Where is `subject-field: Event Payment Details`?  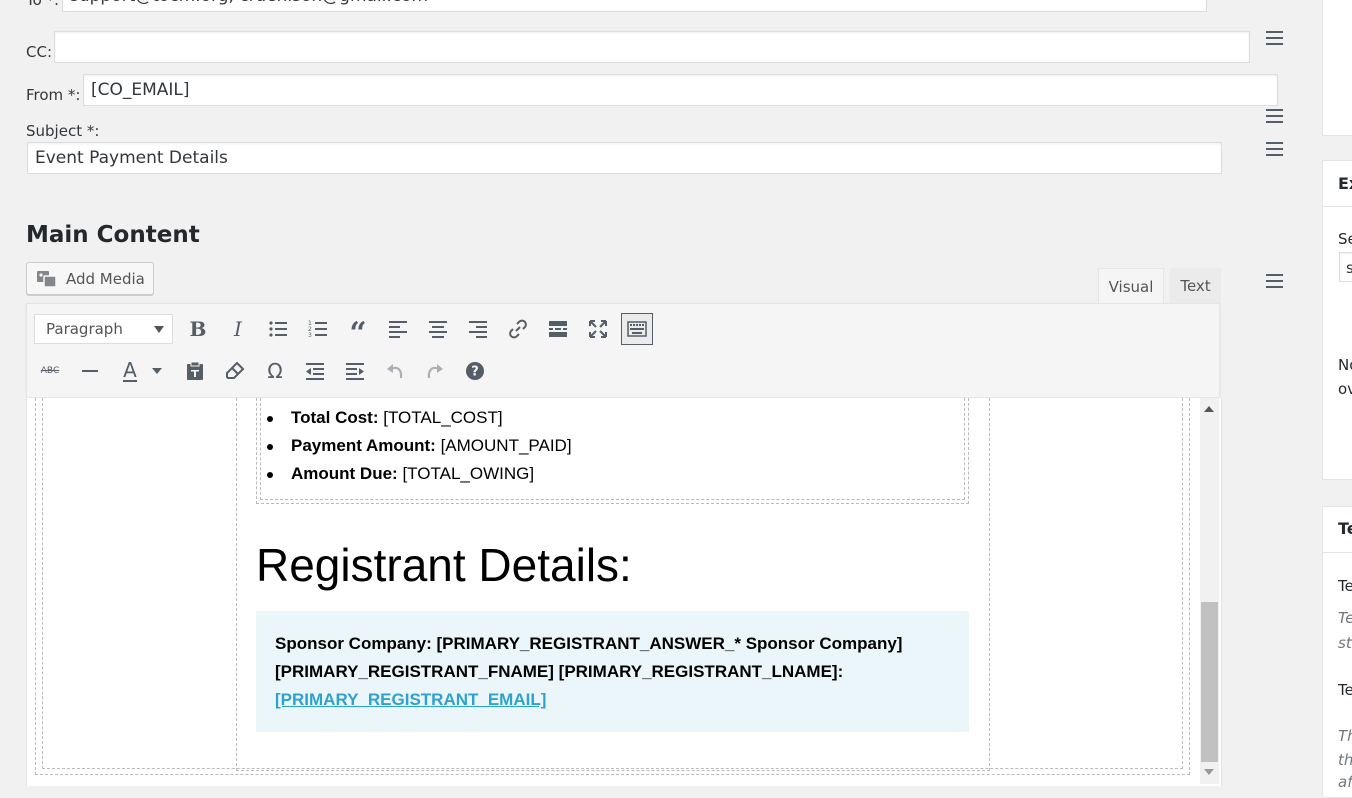
subject-field: Event Payment Details is located at coordinates (624, 158).